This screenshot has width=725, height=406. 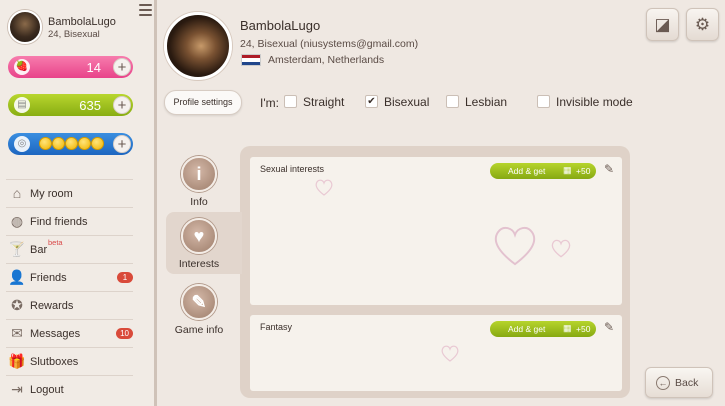 I want to click on gold-coins, so click(x=71, y=145).